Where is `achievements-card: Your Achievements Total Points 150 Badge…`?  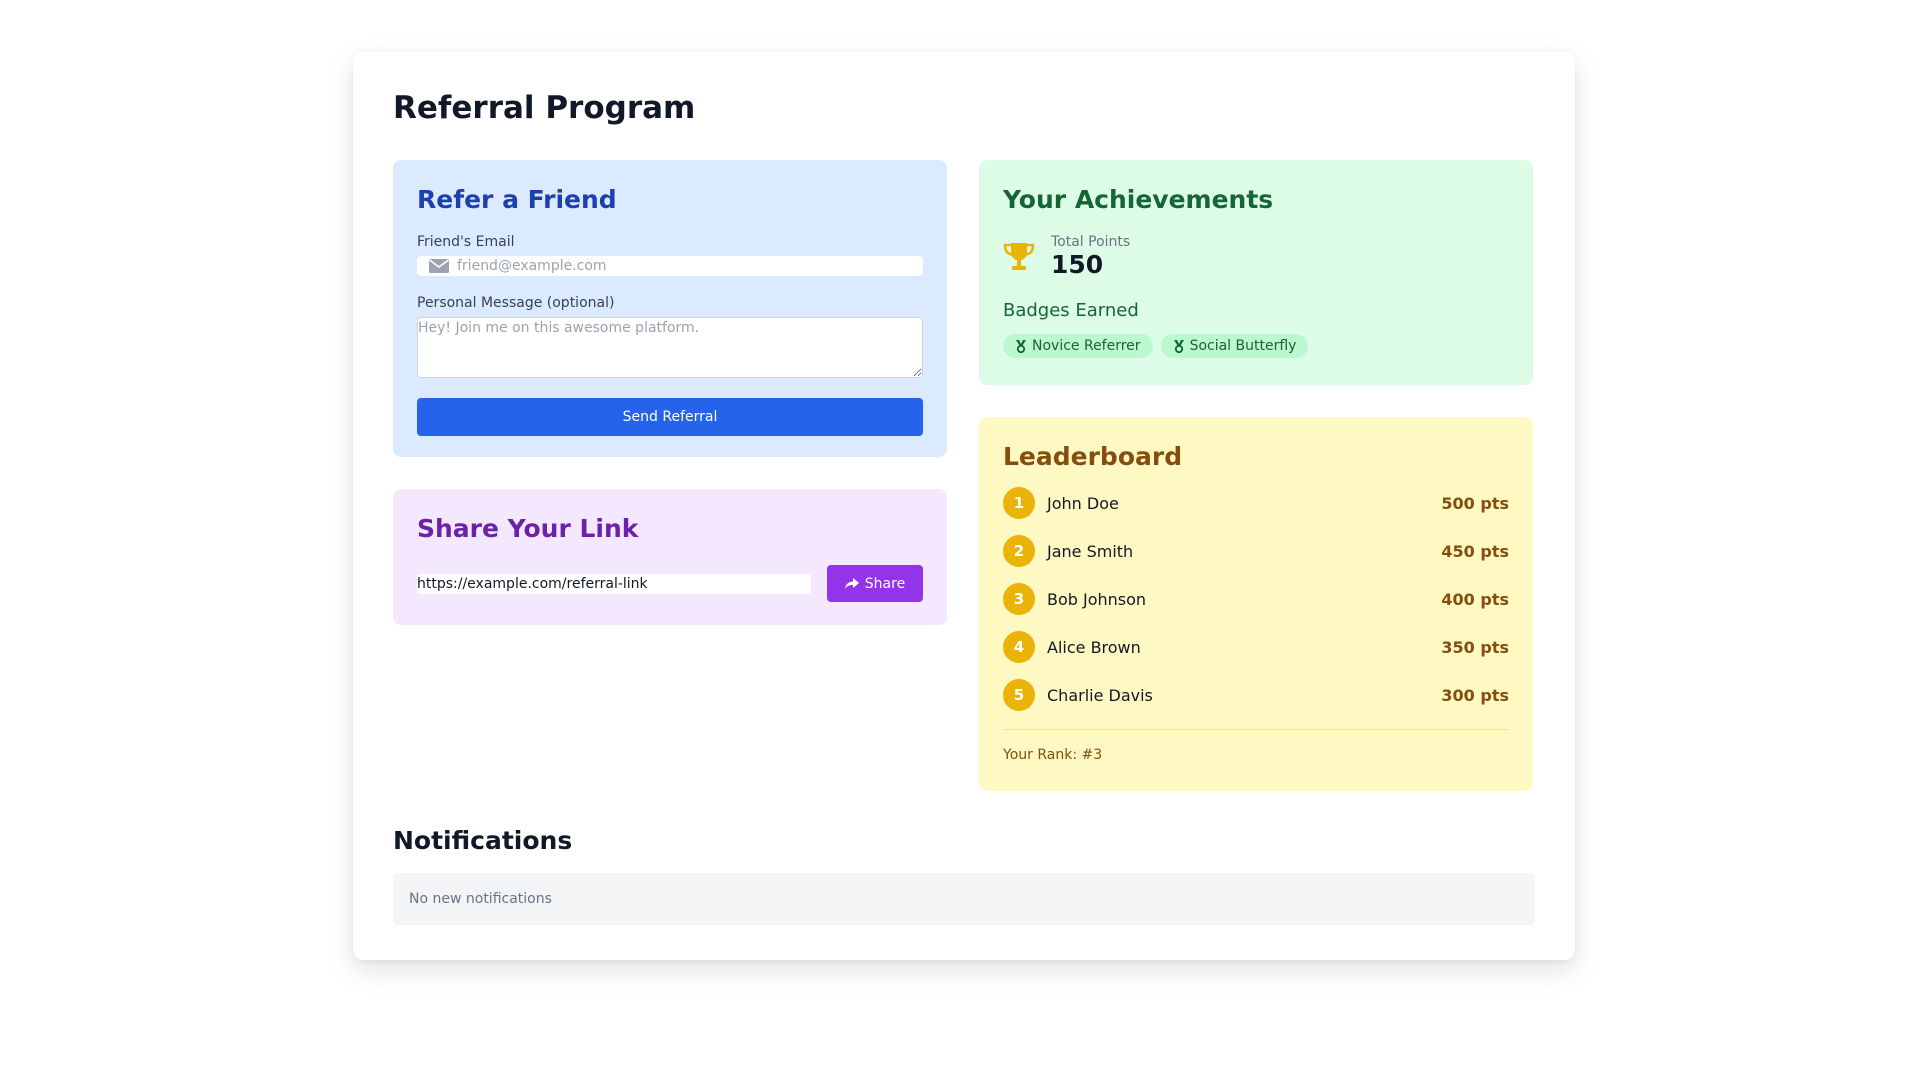 achievements-card: Your Achievements Total Points 150 Badge… is located at coordinates (1256, 272).